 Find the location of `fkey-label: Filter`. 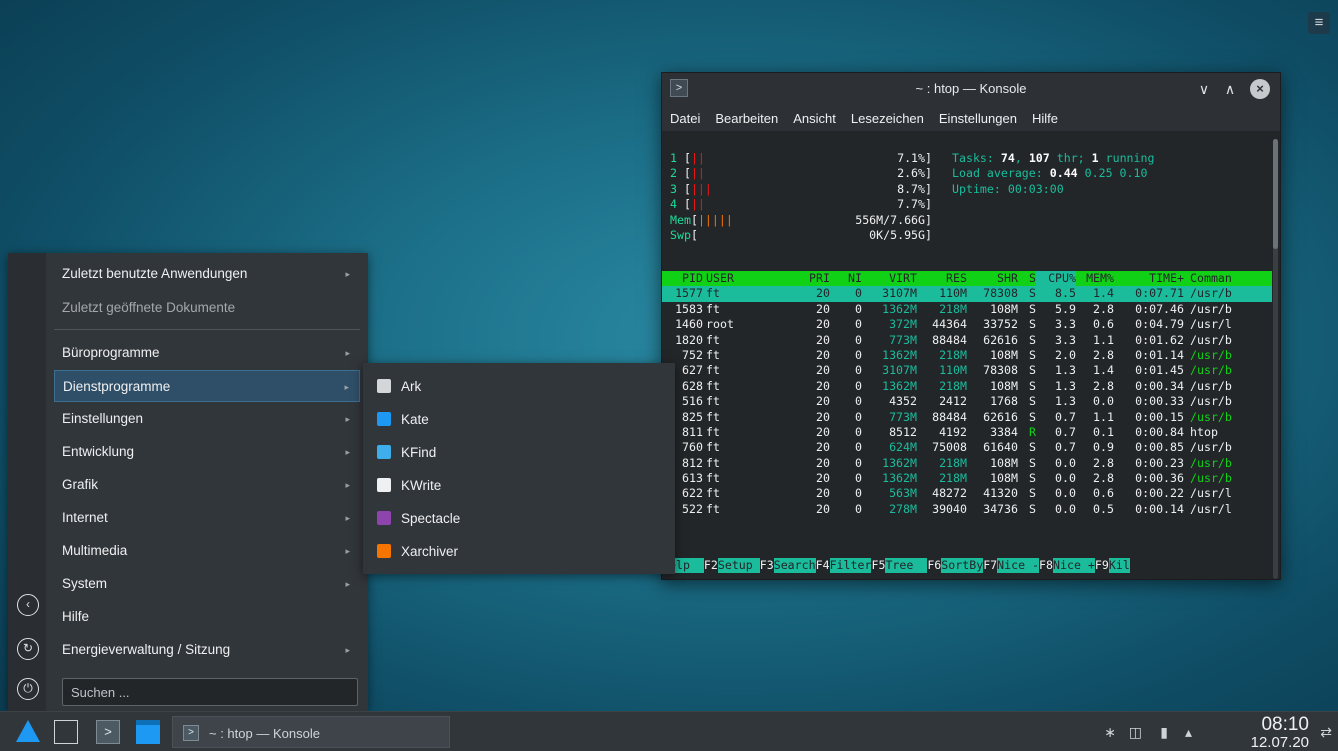

fkey-label: Filter is located at coordinates (850, 565).